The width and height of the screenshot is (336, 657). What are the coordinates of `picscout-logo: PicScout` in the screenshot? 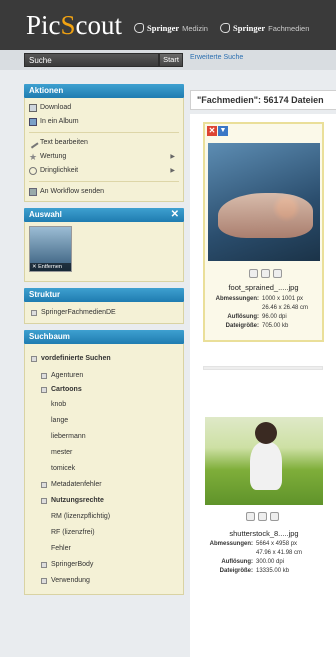 It's located at (74, 25).